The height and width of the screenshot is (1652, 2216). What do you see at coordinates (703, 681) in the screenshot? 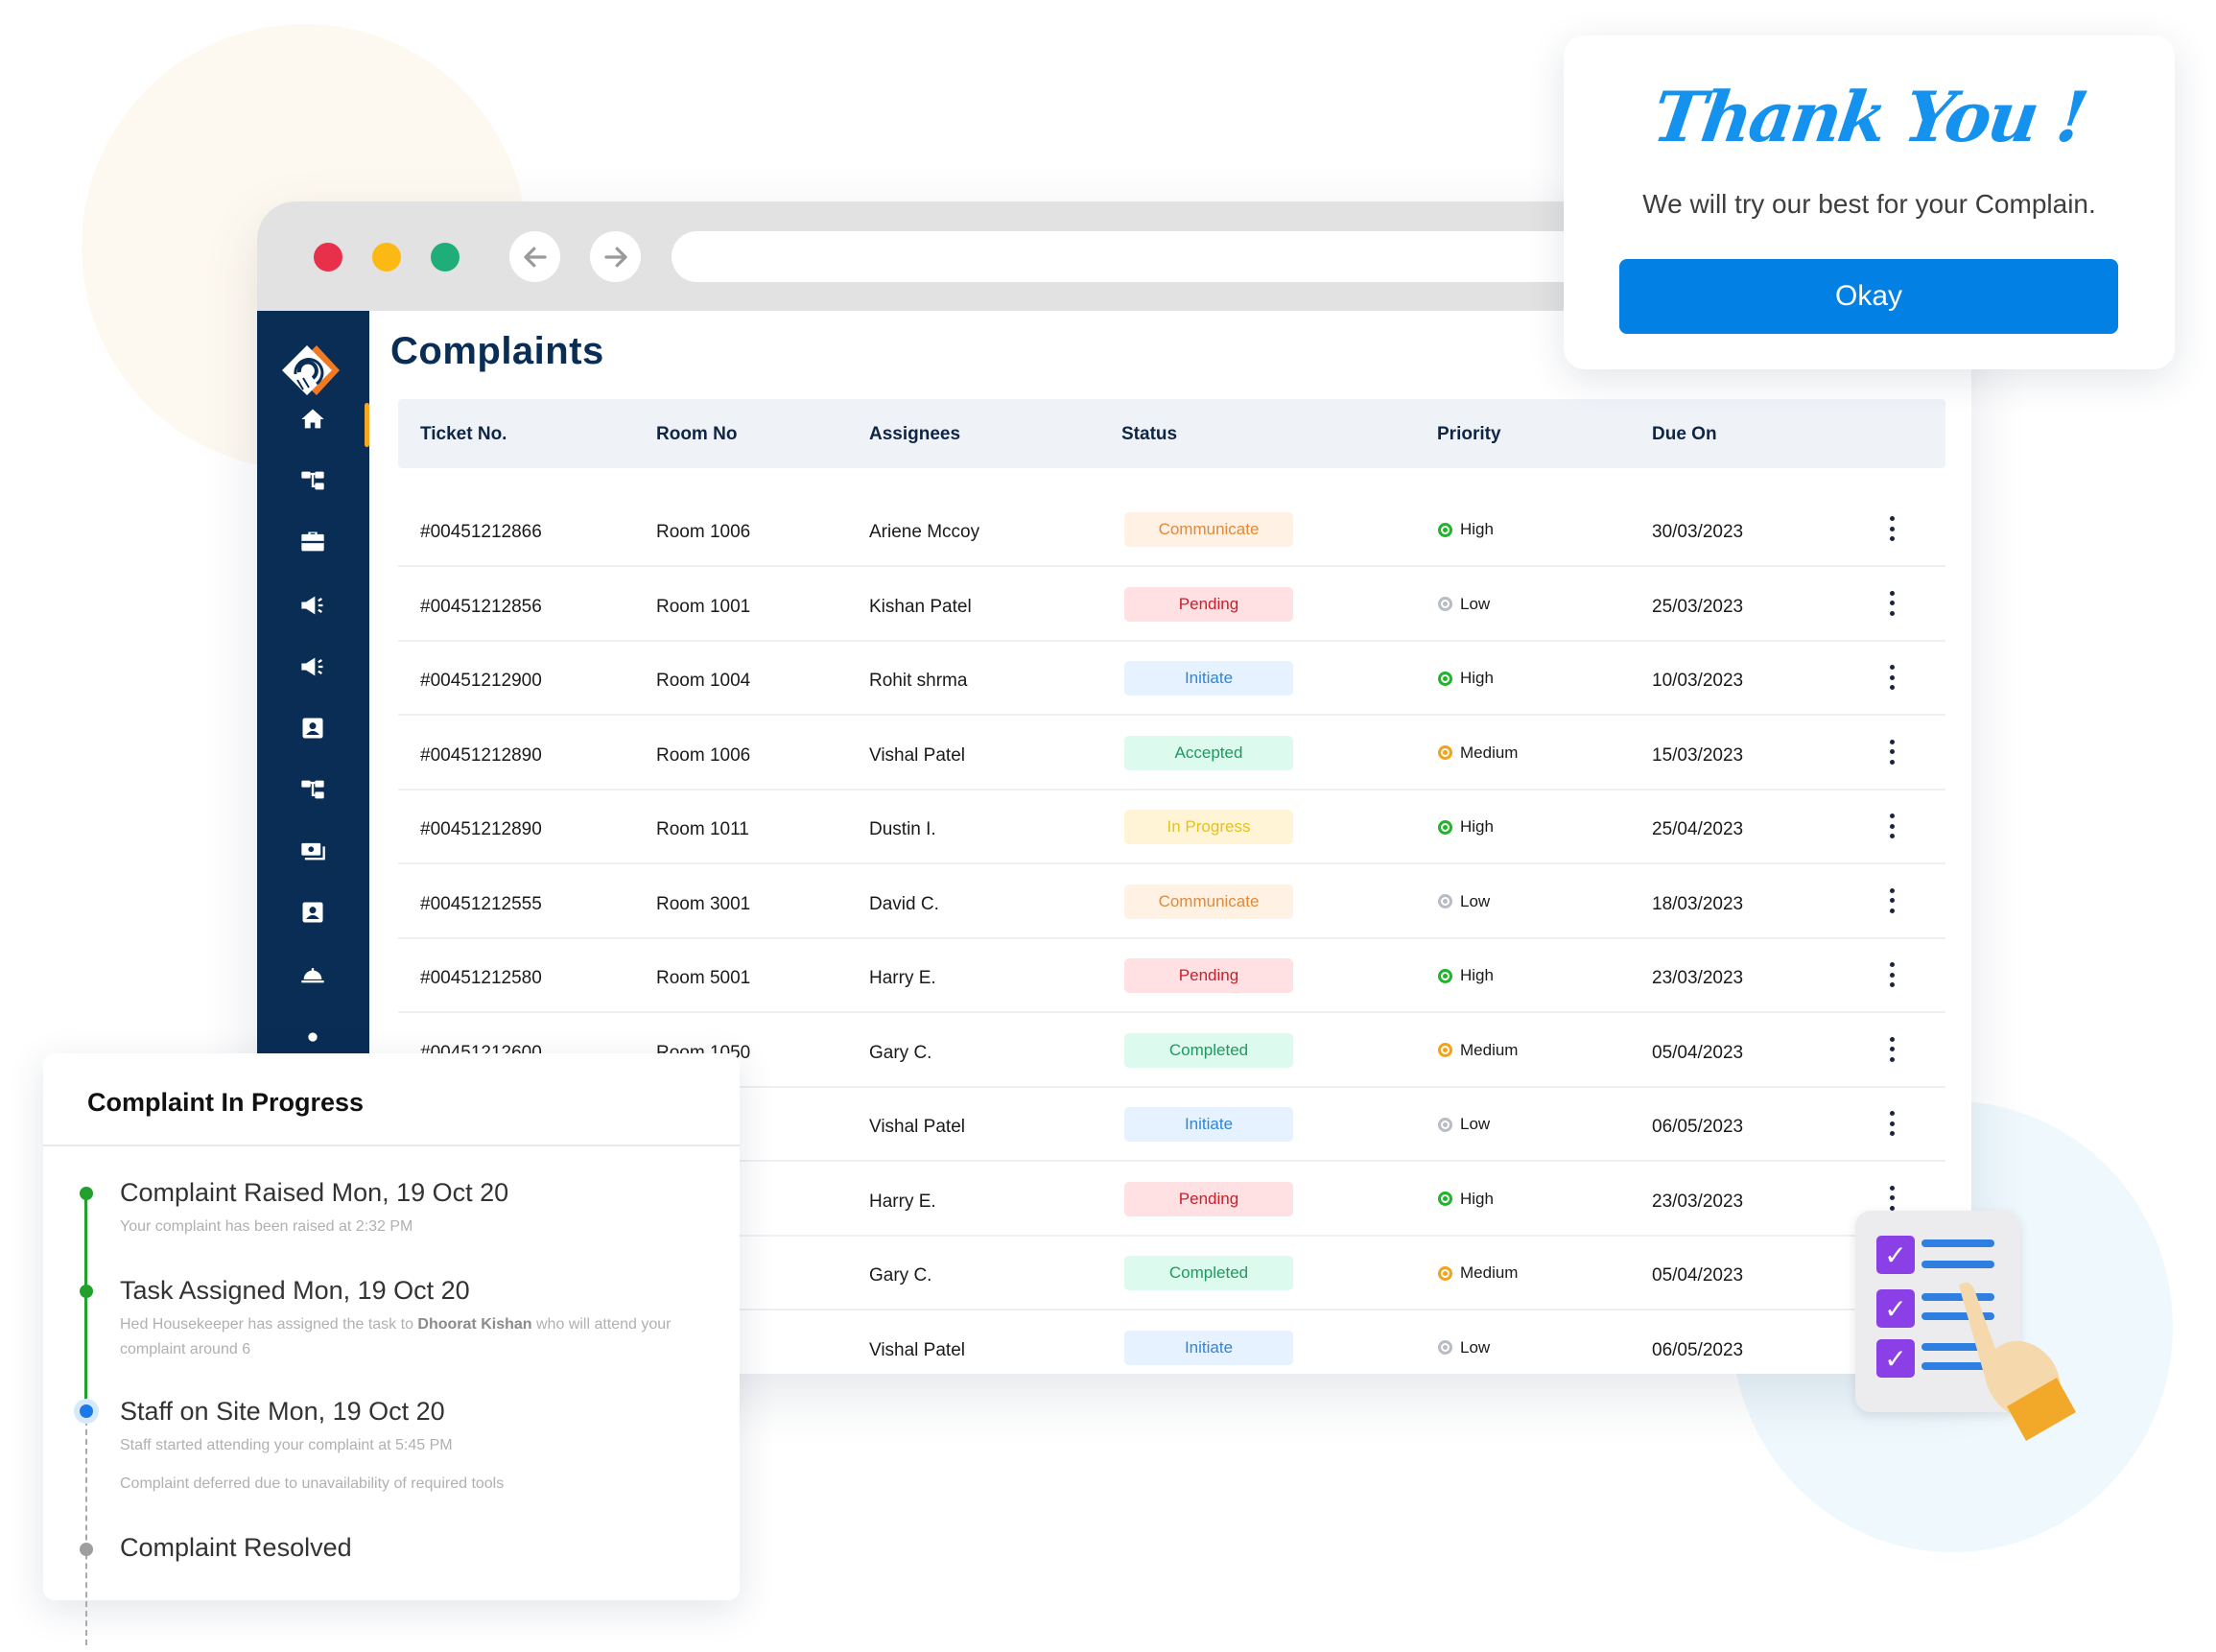
I see `room-number: Room 1004` at bounding box center [703, 681].